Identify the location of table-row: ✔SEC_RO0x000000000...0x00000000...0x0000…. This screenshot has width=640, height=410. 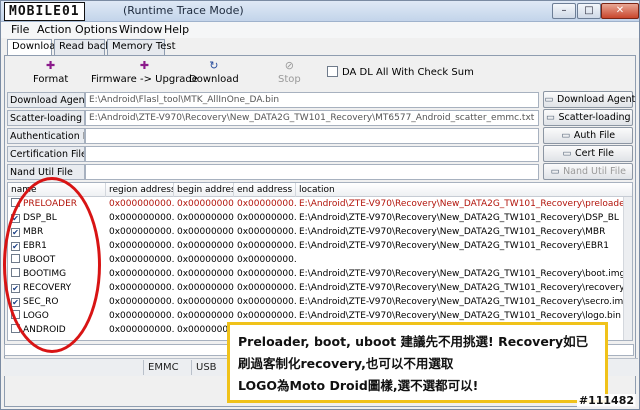
(320, 302).